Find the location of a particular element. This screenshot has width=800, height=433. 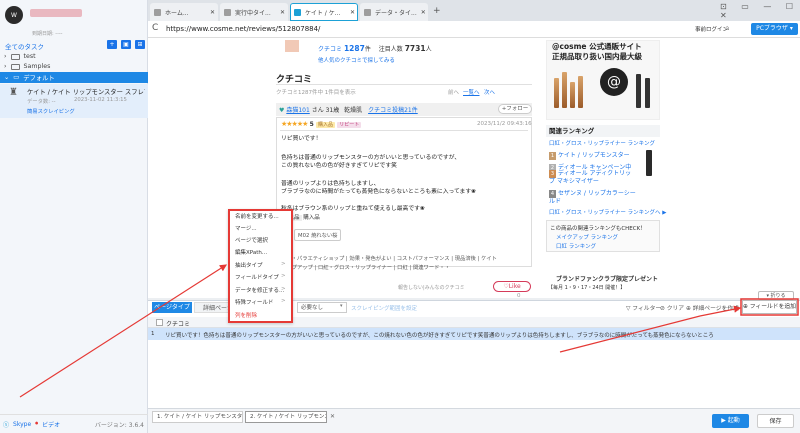

task-robot-icon: ♜ is located at coordinates (13, 92).